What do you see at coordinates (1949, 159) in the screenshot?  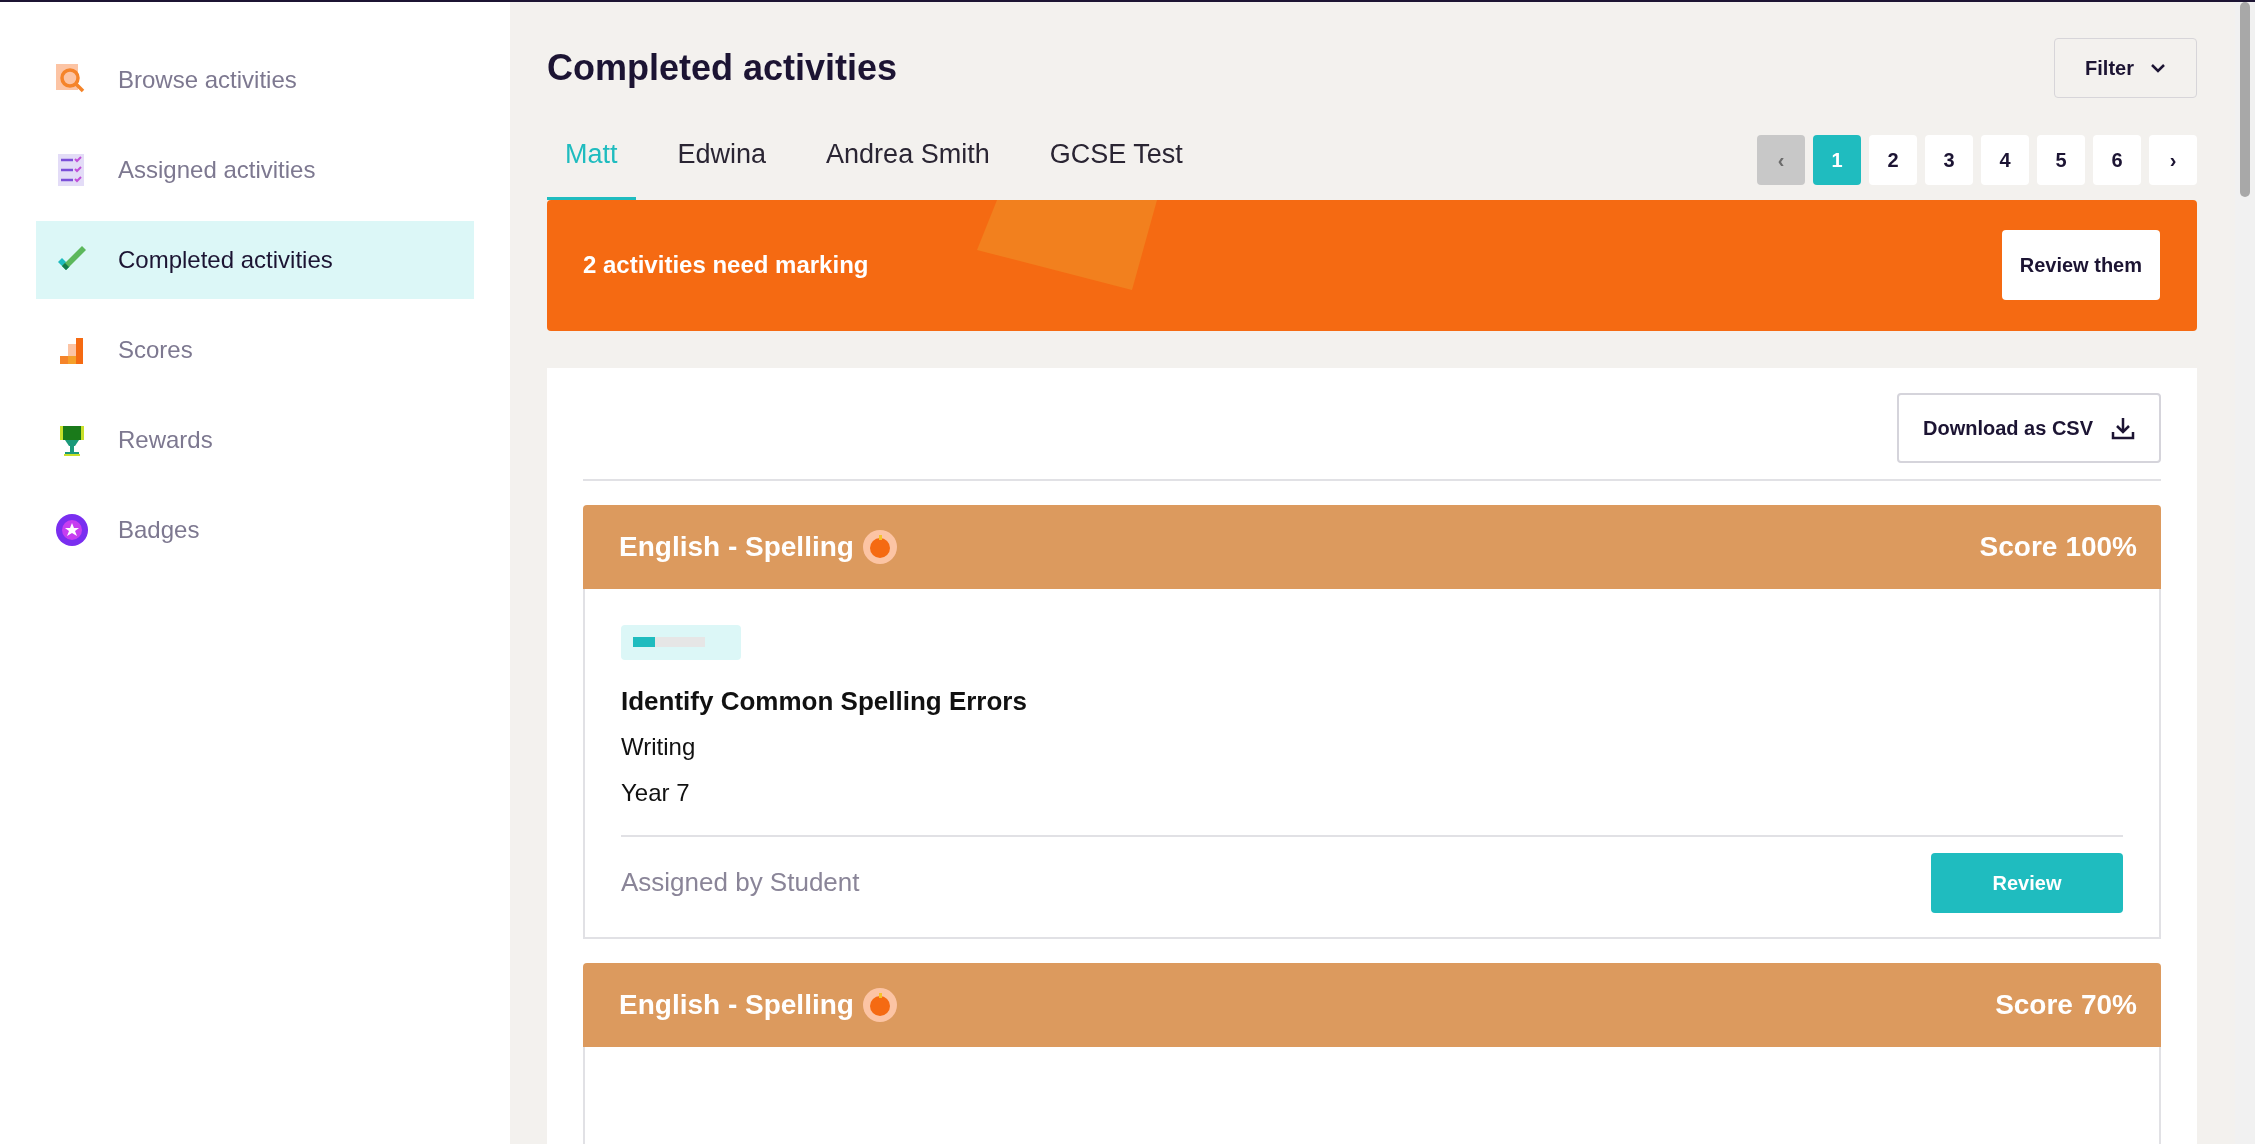 I see `page-button: 3` at bounding box center [1949, 159].